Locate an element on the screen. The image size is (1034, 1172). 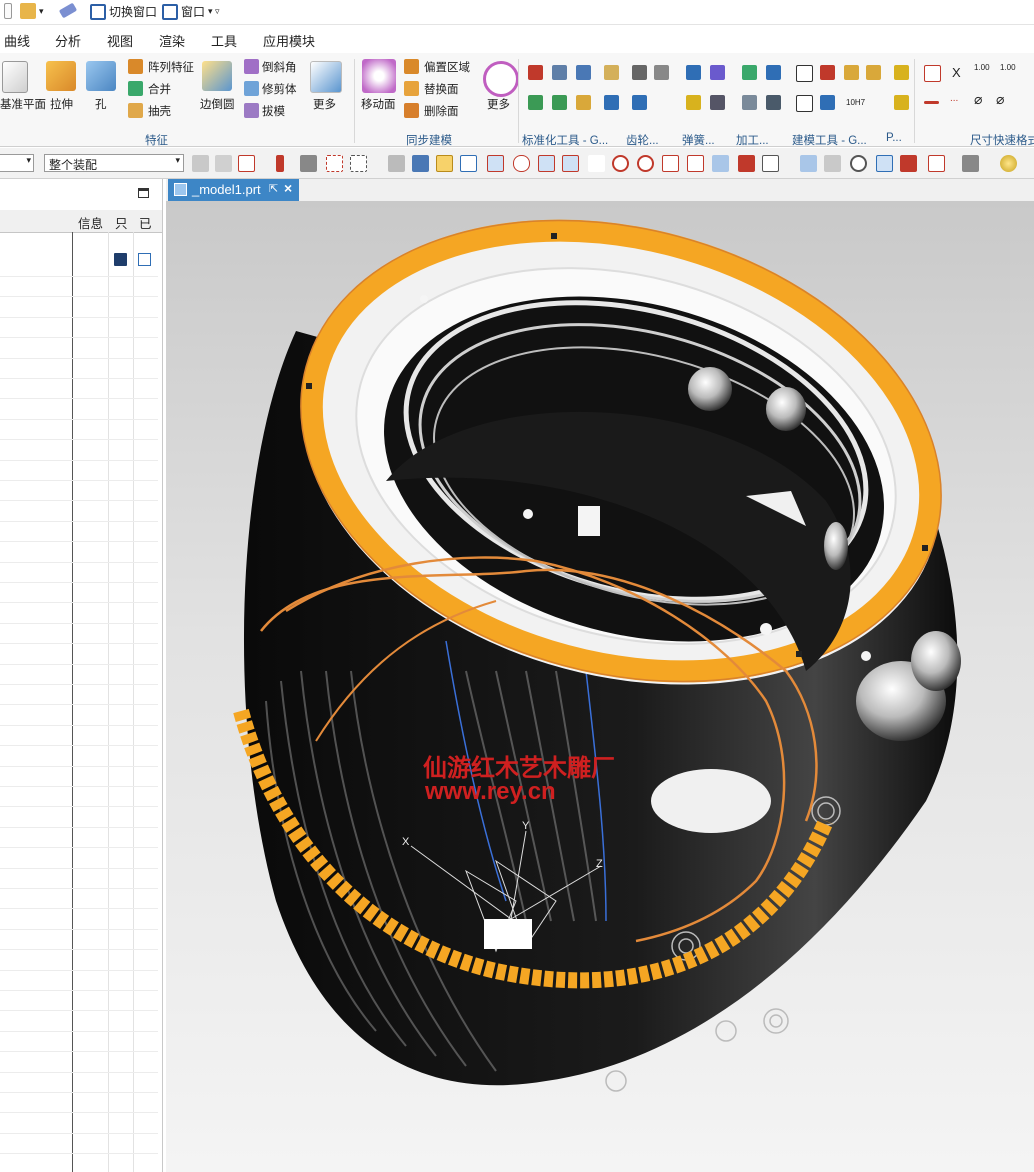
layout-icon is located at coordinates (936, 163).